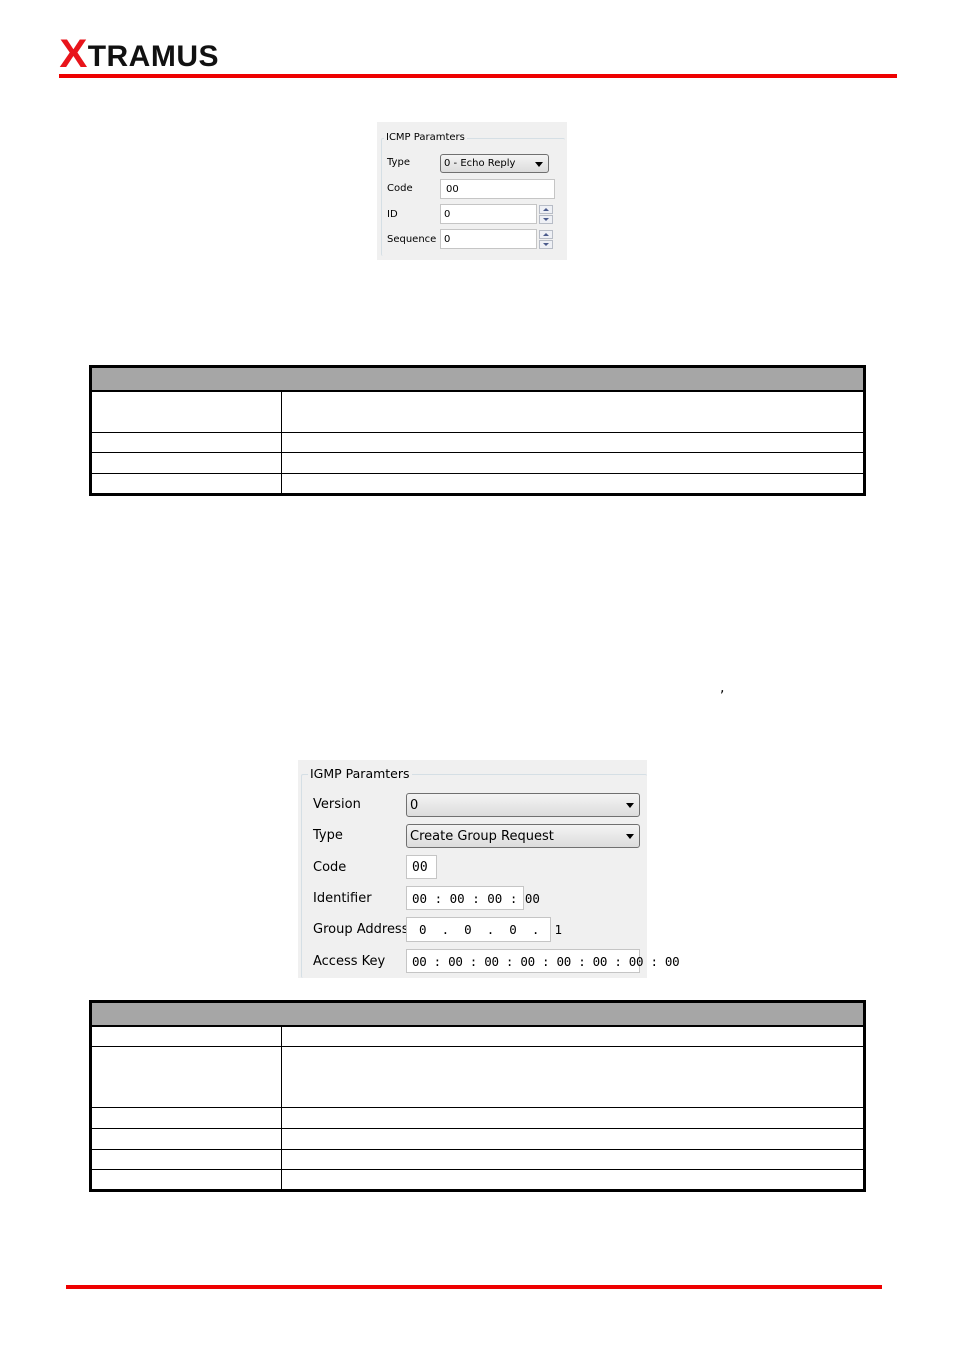 This screenshot has width=954, height=1350. Describe the element at coordinates (480, 163) in the screenshot. I see `icmp-type-value: 0 - Echo Reply` at that location.